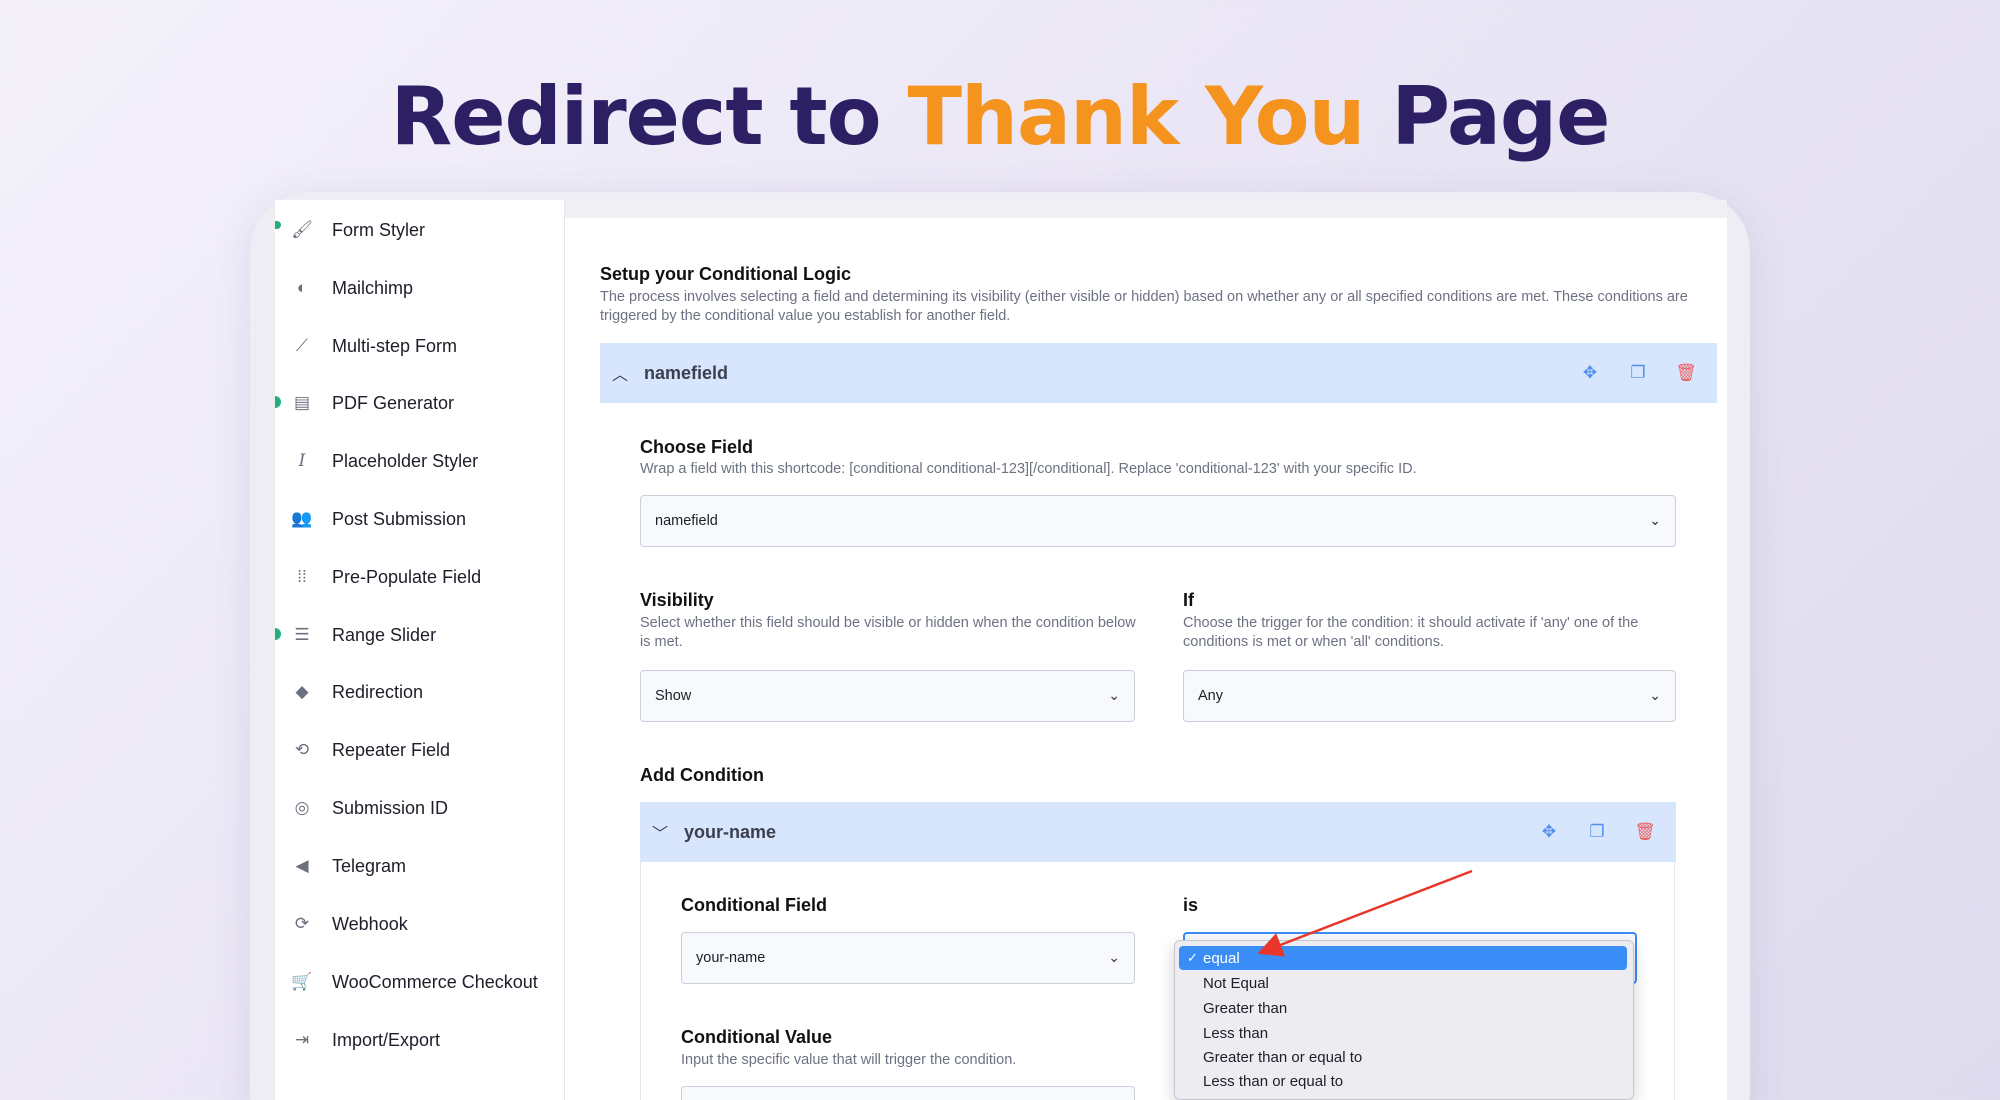 Image resolution: width=2000 pixels, height=1100 pixels. Describe the element at coordinates (620, 373) in the screenshot. I see `chevron-up-icon: ︿` at that location.